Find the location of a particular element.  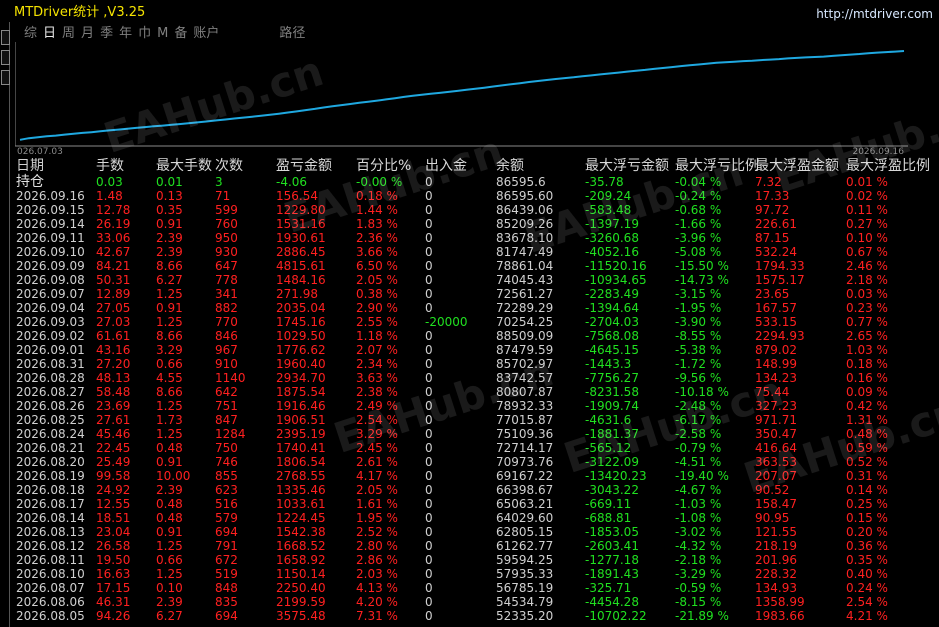

col-header-balance: 余额 is located at coordinates (510, 166).